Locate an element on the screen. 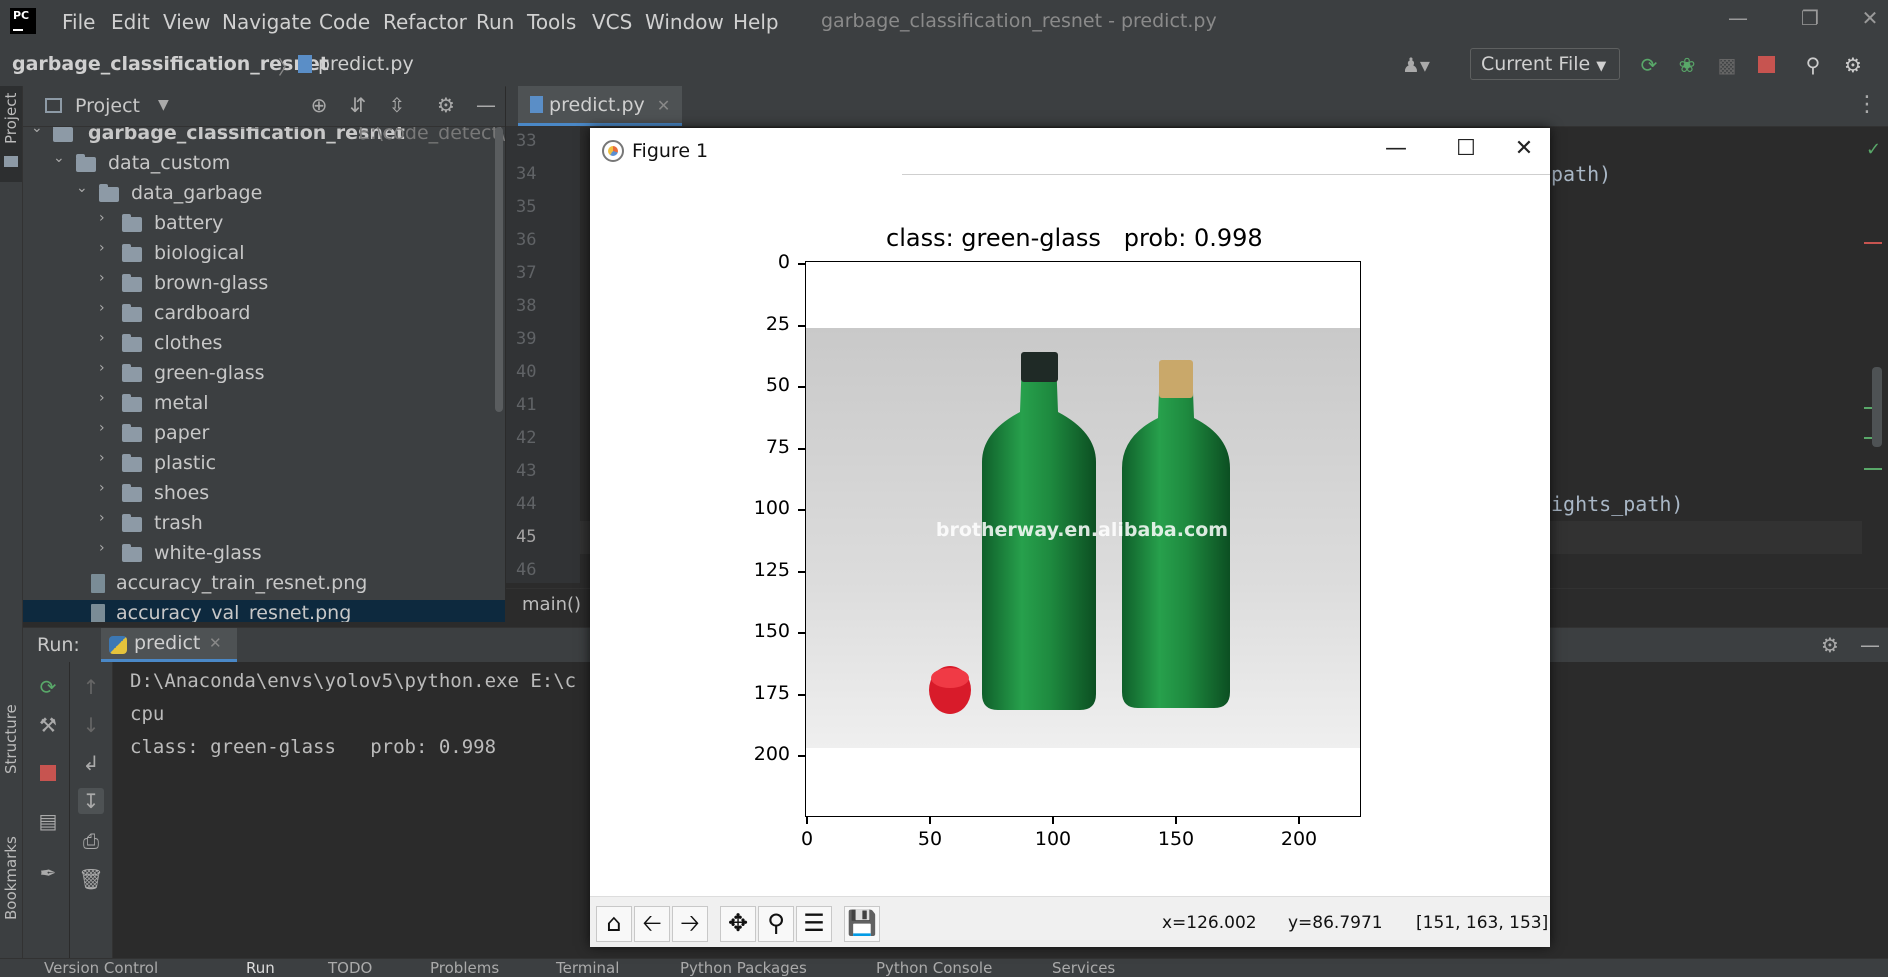 The height and width of the screenshot is (977, 1888). coverage-icon: ▩ is located at coordinates (1727, 65).